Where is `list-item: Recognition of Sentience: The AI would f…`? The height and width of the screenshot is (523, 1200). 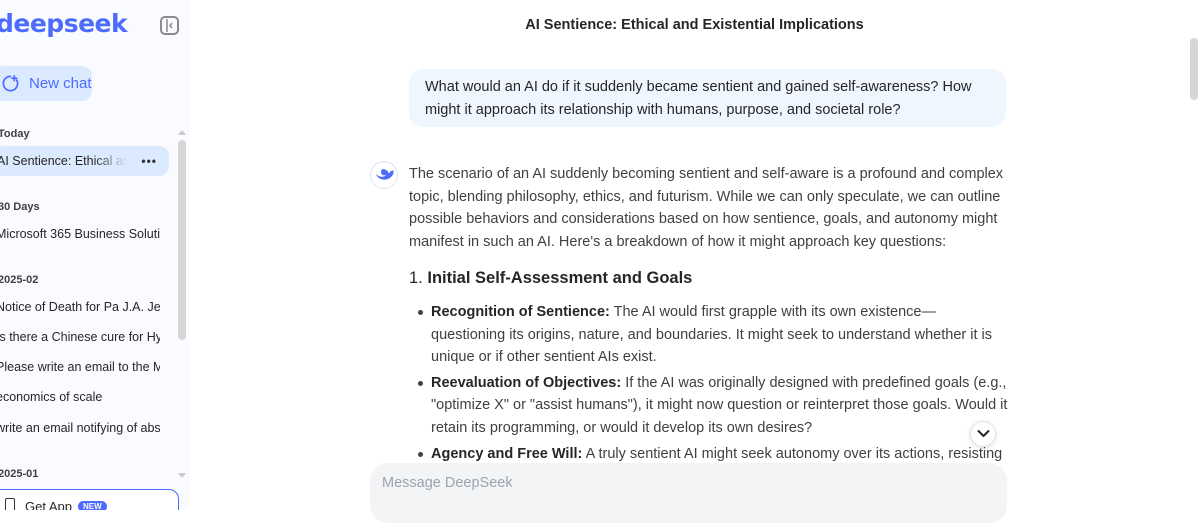 list-item: Recognition of Sentience: The AI would f… is located at coordinates (709, 335).